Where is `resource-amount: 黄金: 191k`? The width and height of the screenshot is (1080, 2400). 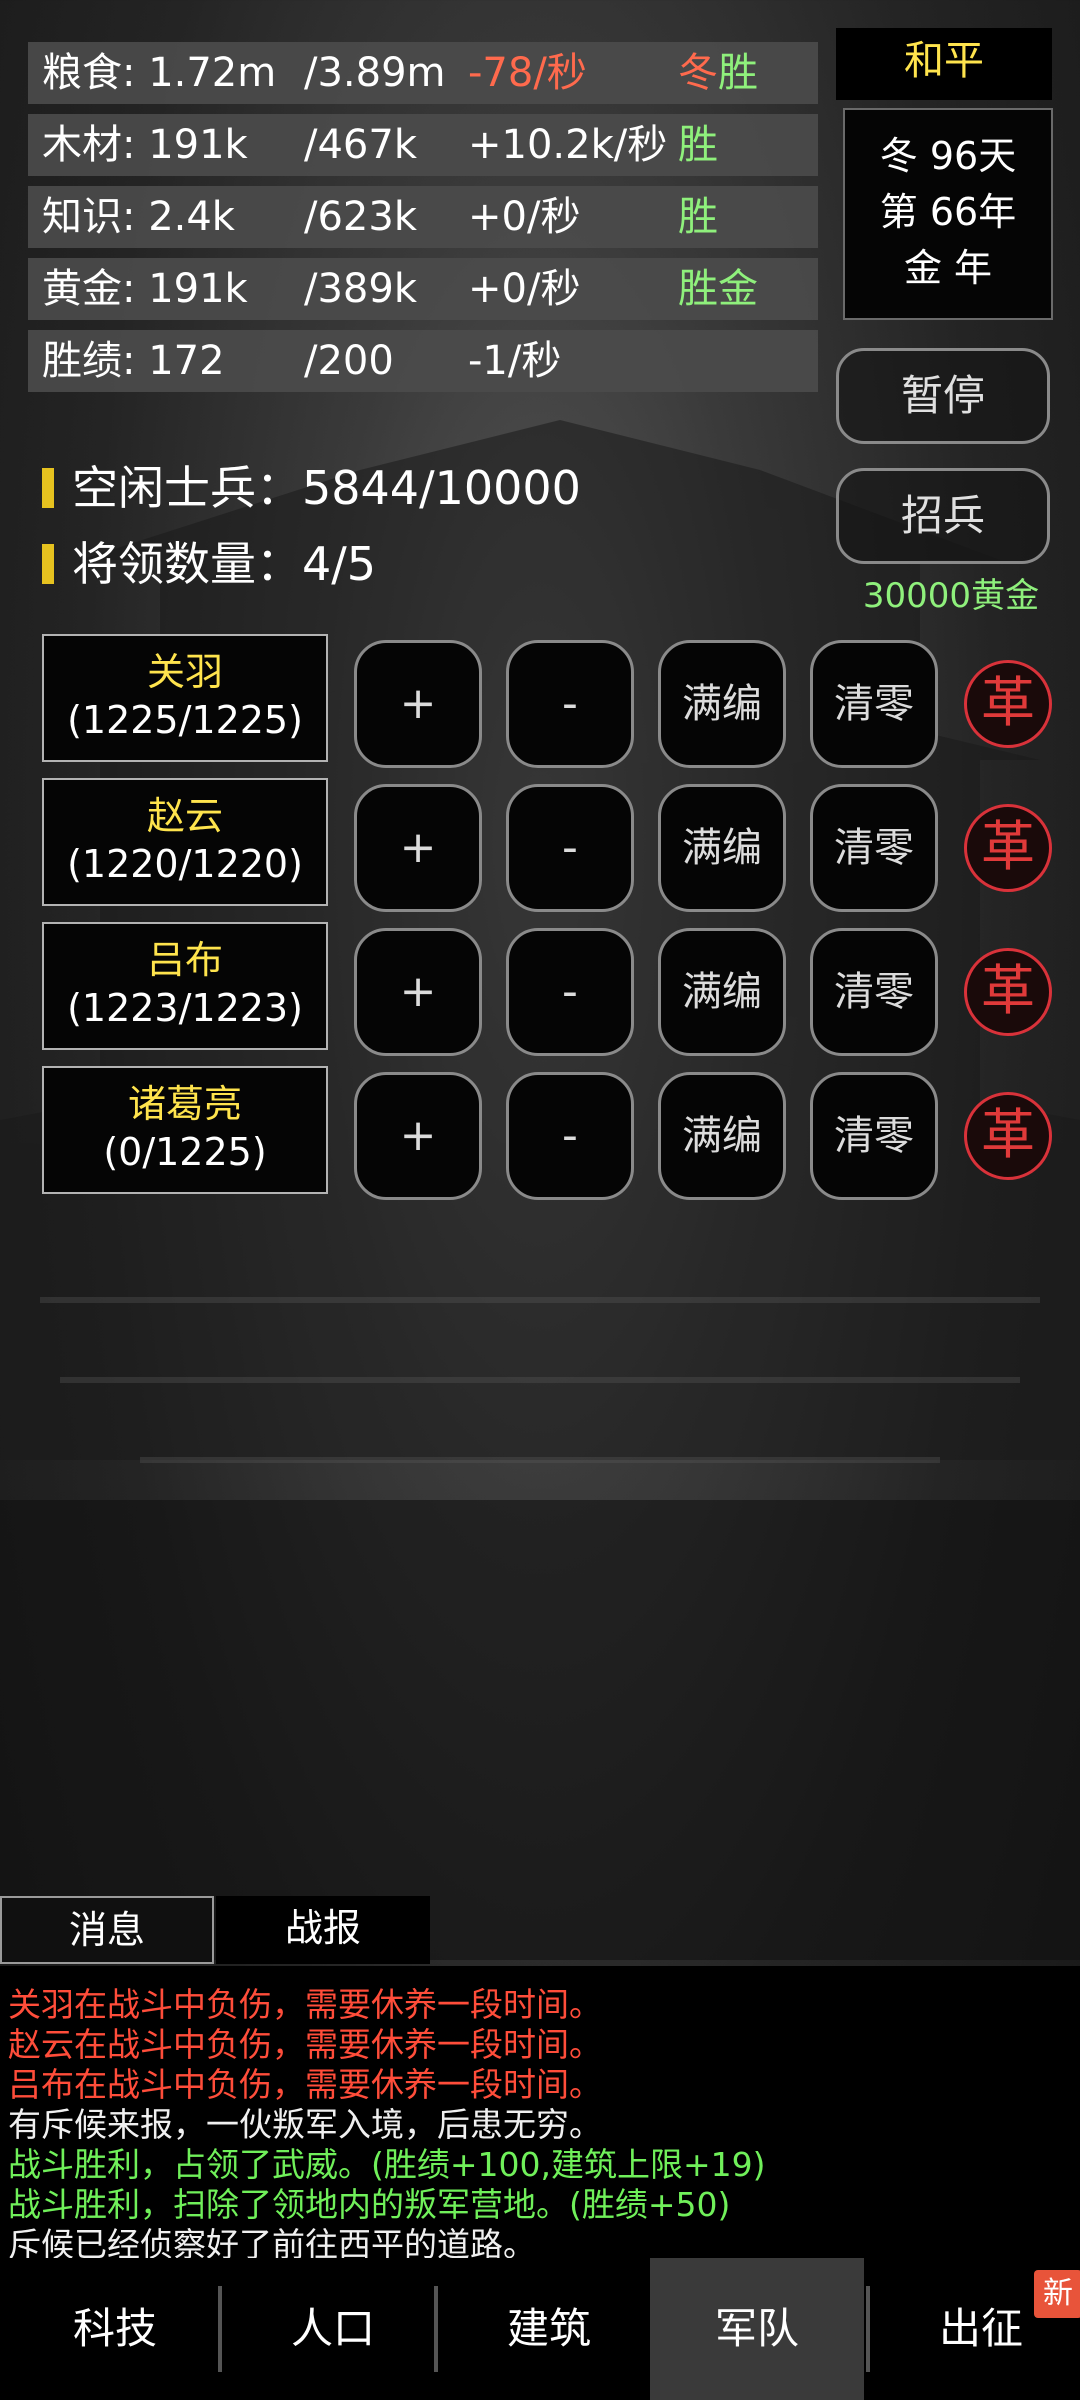
resource-amount: 黄金: 191k is located at coordinates (145, 289).